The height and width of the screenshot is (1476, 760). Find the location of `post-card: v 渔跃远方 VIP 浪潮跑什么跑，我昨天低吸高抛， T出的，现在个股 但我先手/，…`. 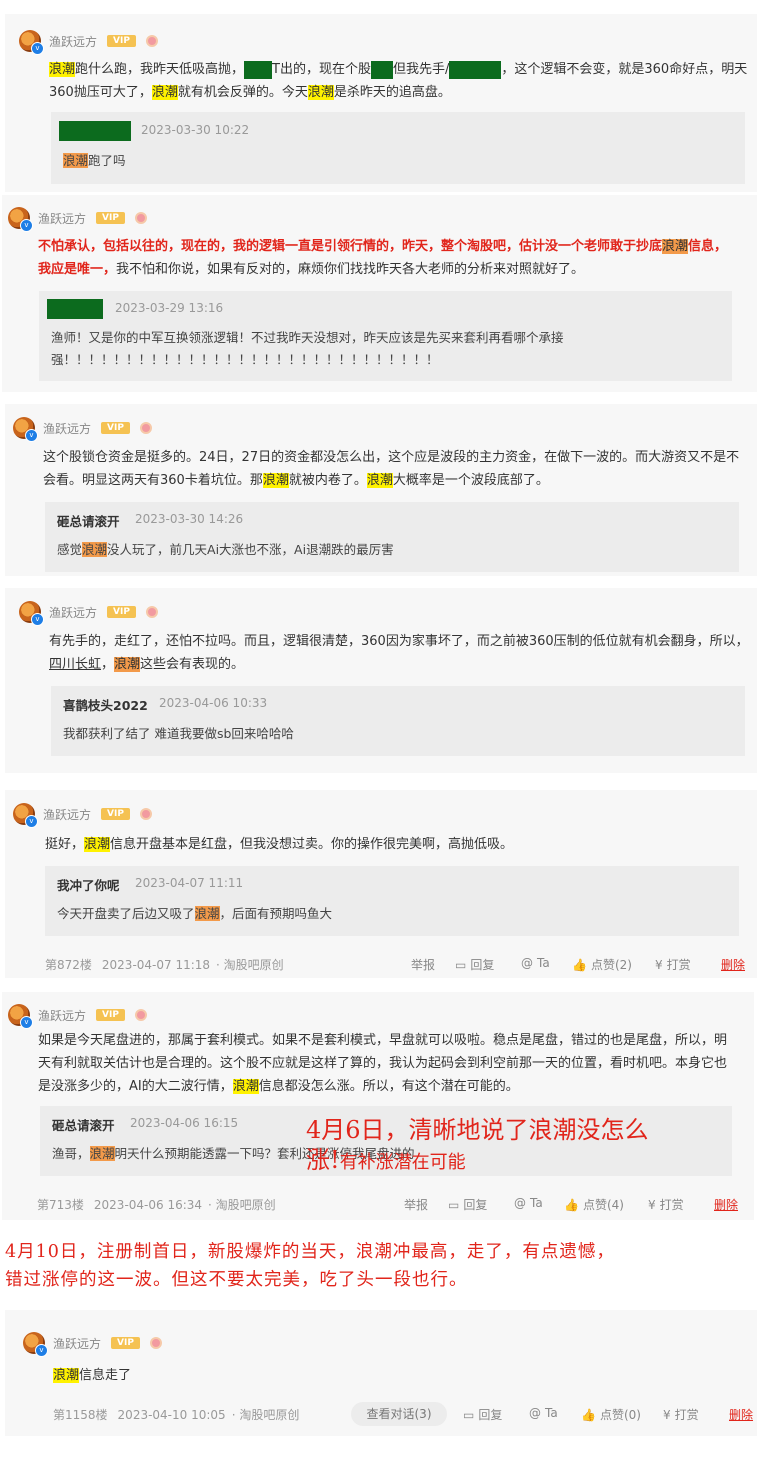

post-card: v 渔跃远方 VIP 浪潮跑什么跑，我昨天低吸高抛， T出的，现在个股 但我先手/，… is located at coordinates (381, 103).